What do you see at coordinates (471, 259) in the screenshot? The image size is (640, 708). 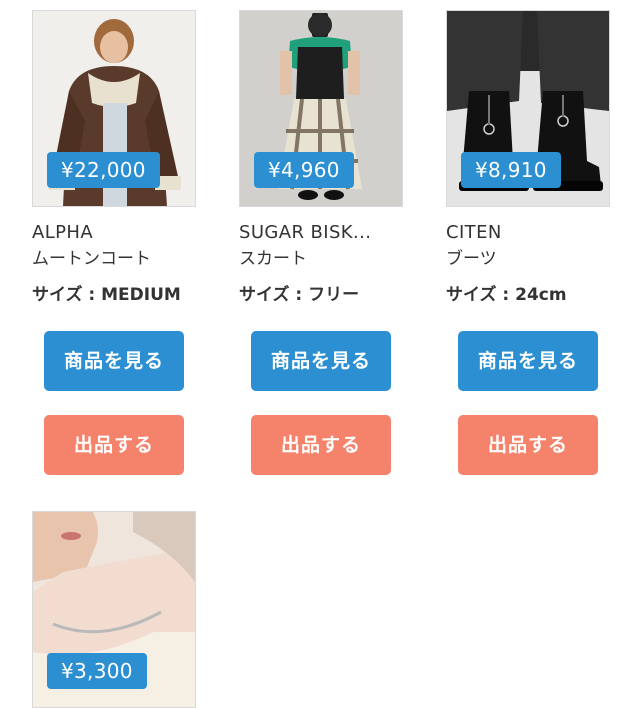 I see `category-label: ブーツ` at bounding box center [471, 259].